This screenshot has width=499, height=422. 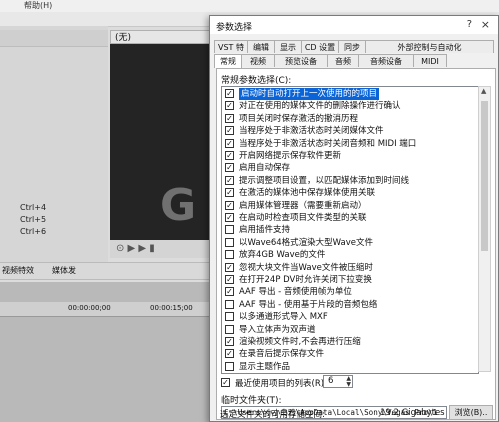 What do you see at coordinates (306, 267) in the screenshot?
I see `option-label: 忽视大块文件当Wave文件被压缩时` at bounding box center [306, 267].